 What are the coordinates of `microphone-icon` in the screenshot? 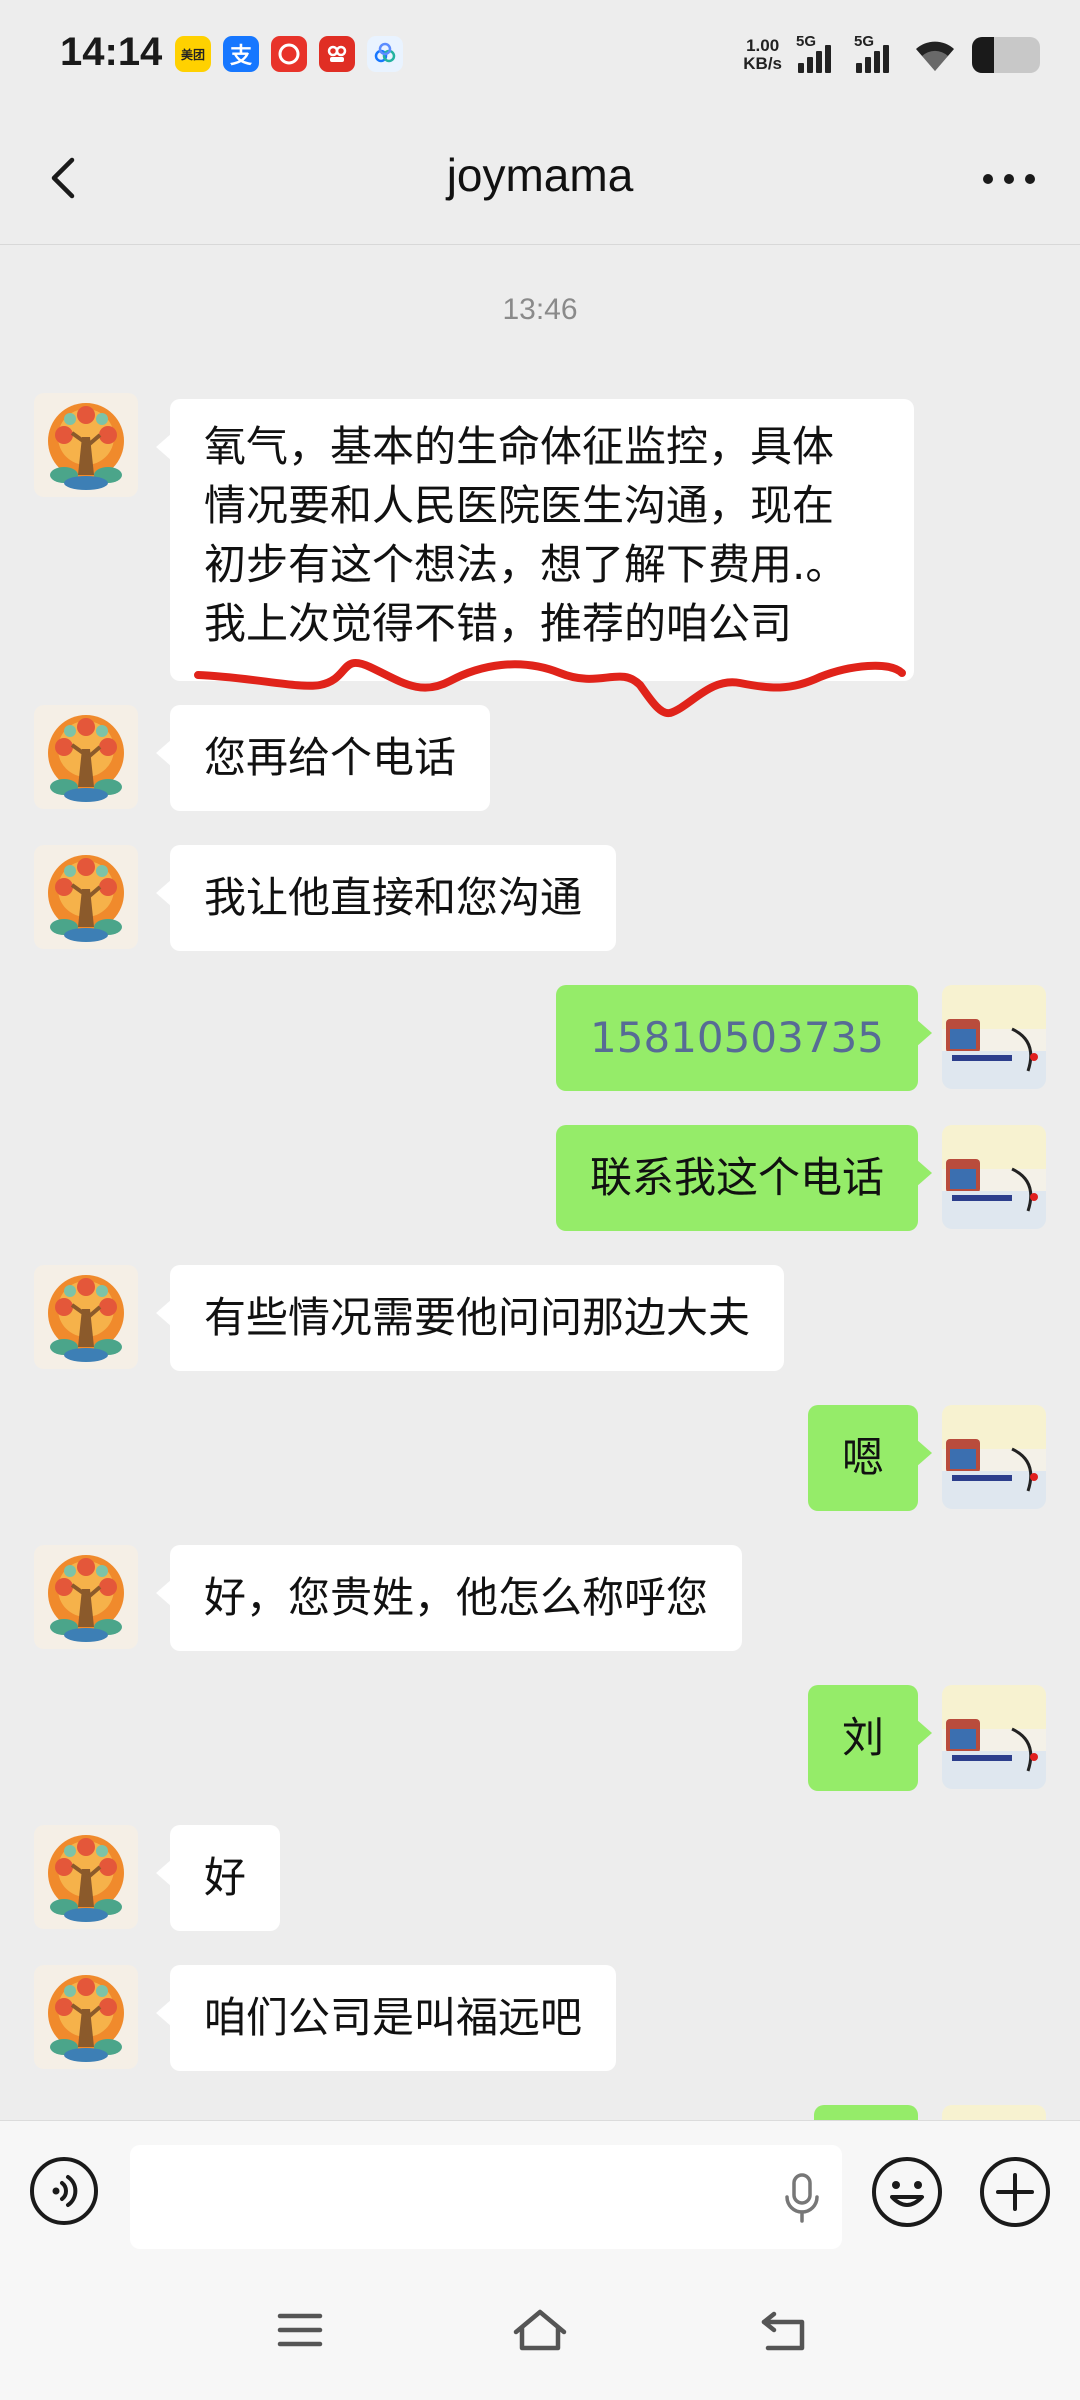 It's located at (802, 2198).